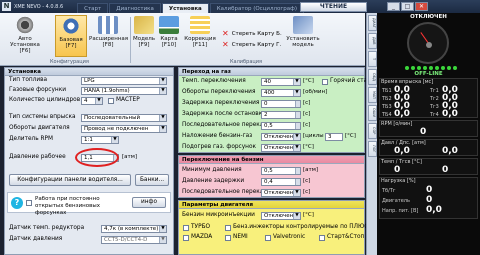 The width and height of the screenshot is (480, 255). Describe the element at coordinates (281, 115) in the screenshot. I see `after-stop-input: 2` at that location.